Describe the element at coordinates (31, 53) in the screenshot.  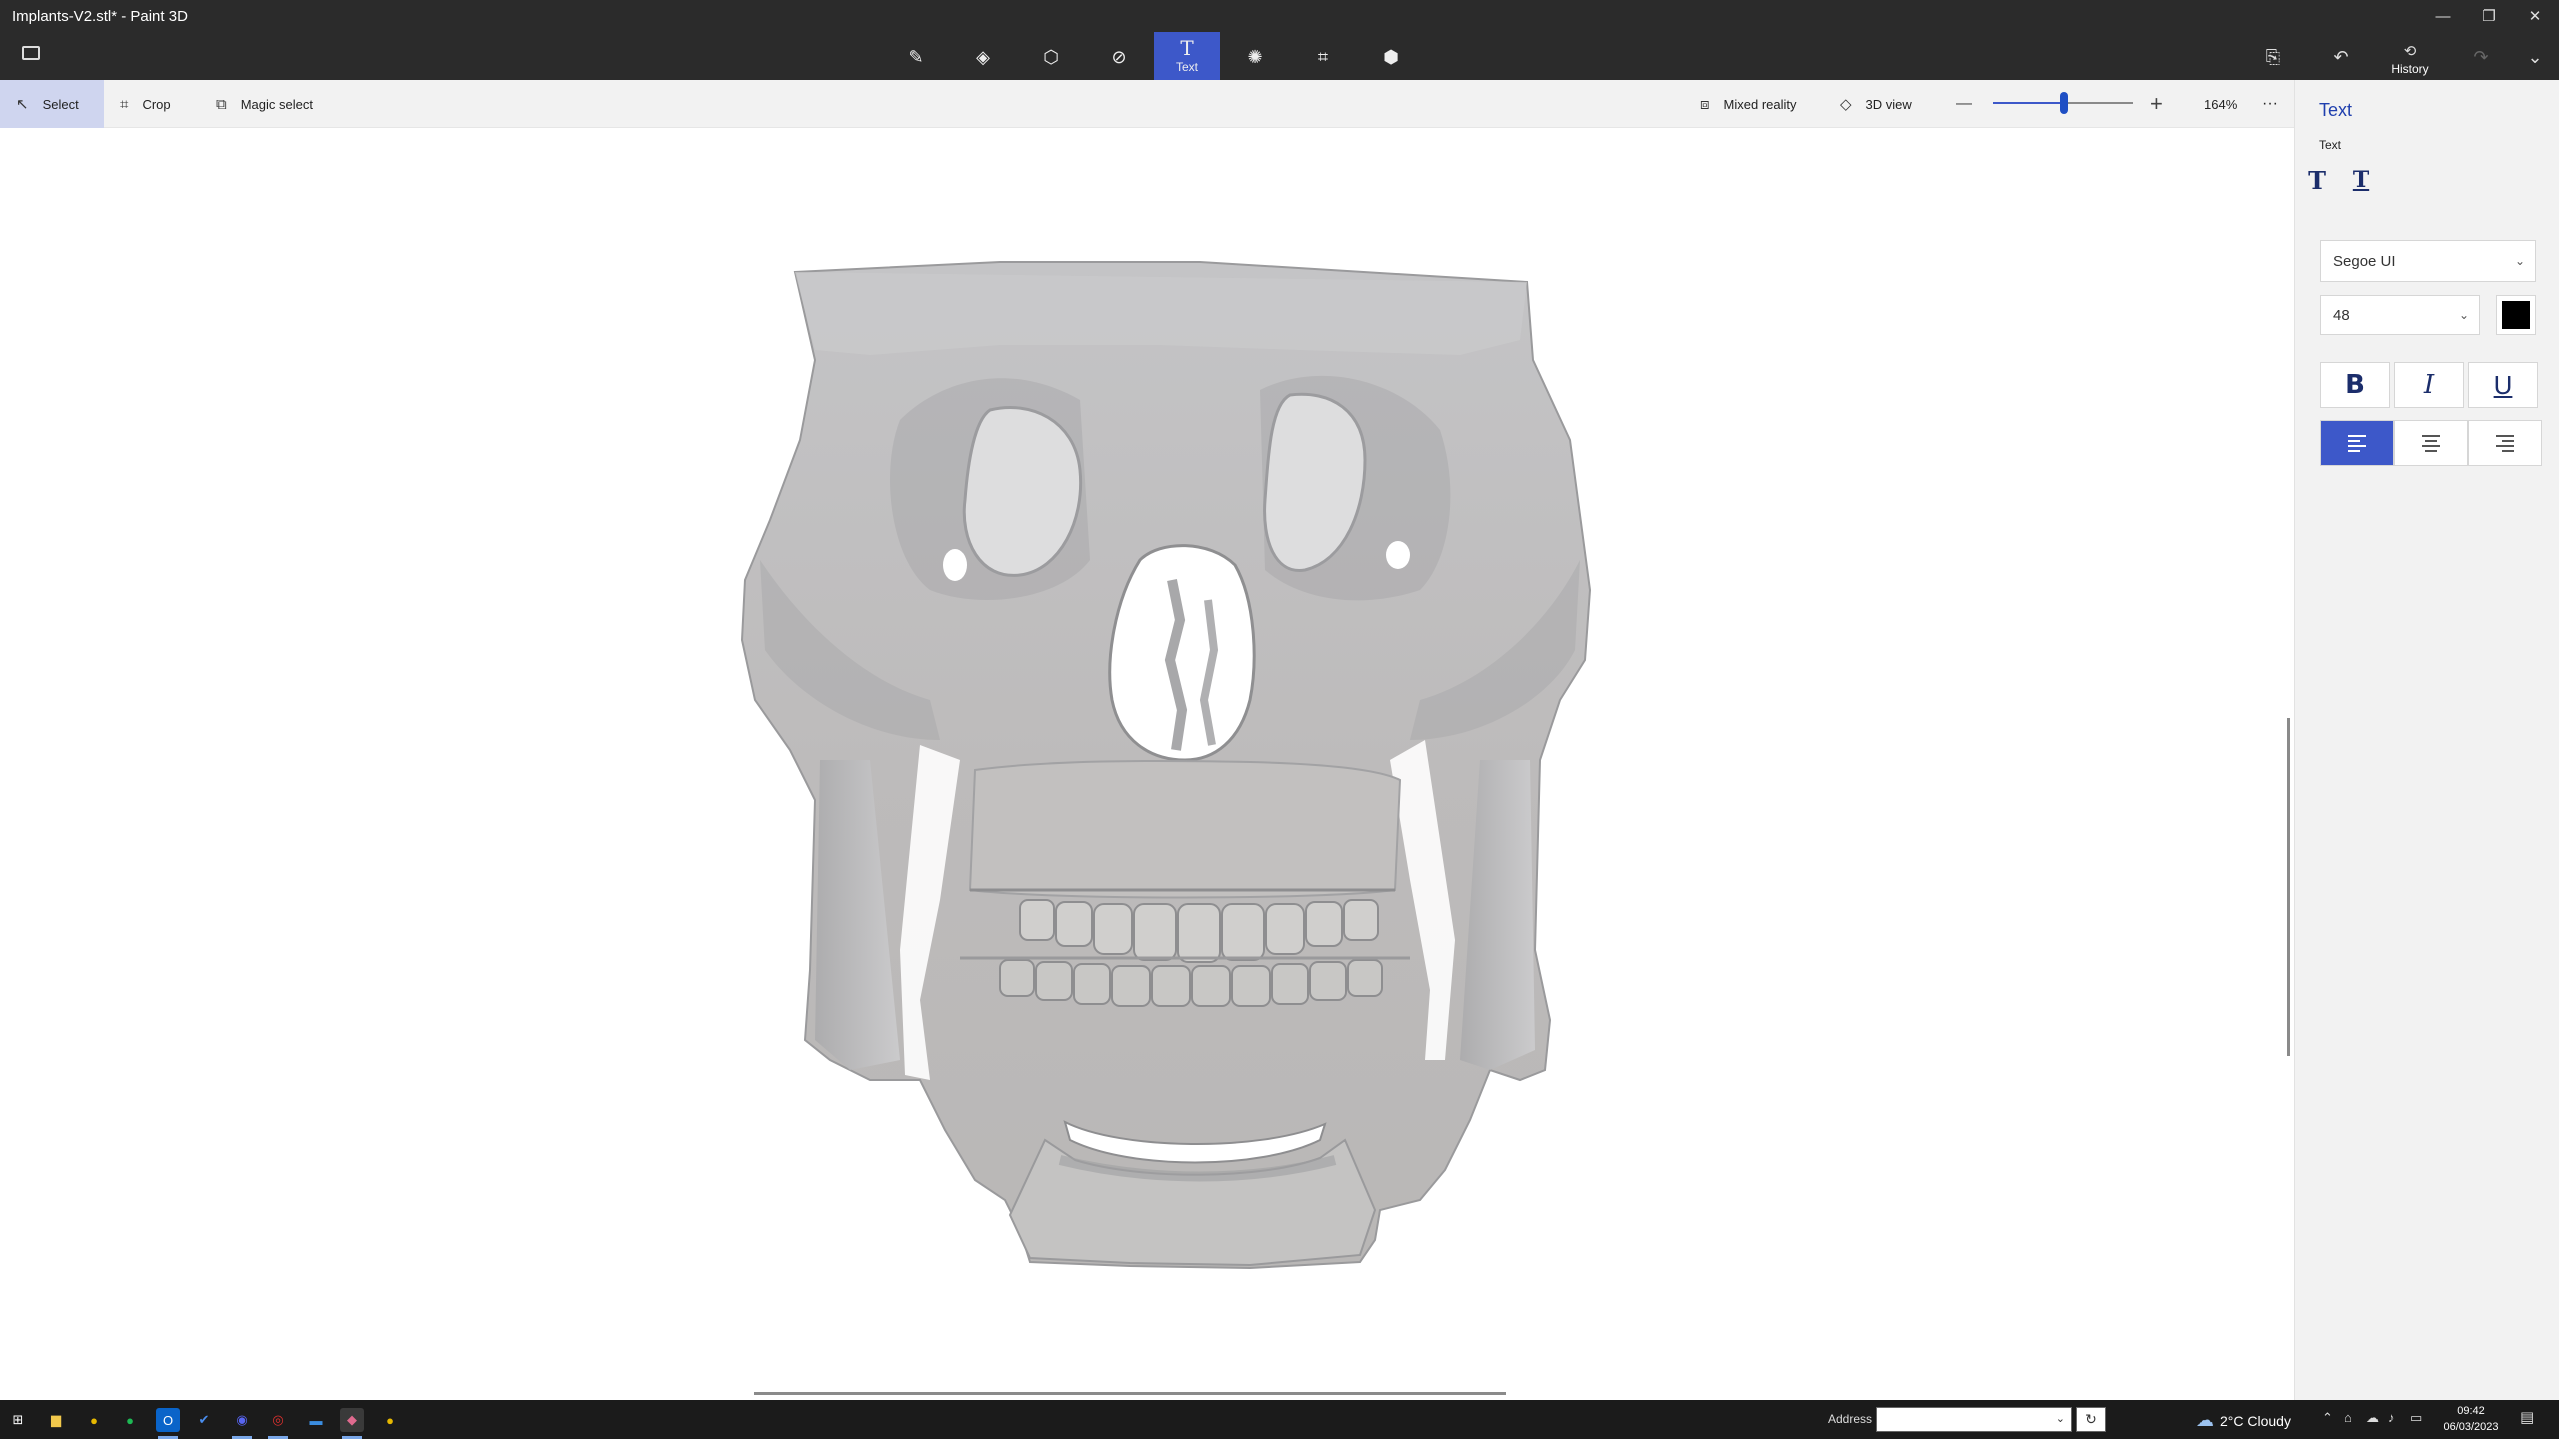
I see `menu-folder-icon` at that location.